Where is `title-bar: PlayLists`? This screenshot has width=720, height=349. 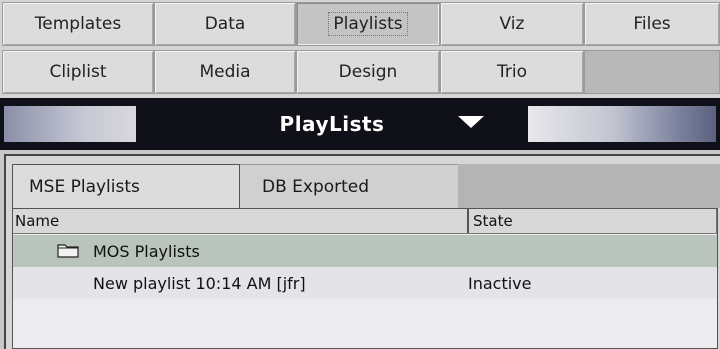 title-bar: PlayLists is located at coordinates (360, 124).